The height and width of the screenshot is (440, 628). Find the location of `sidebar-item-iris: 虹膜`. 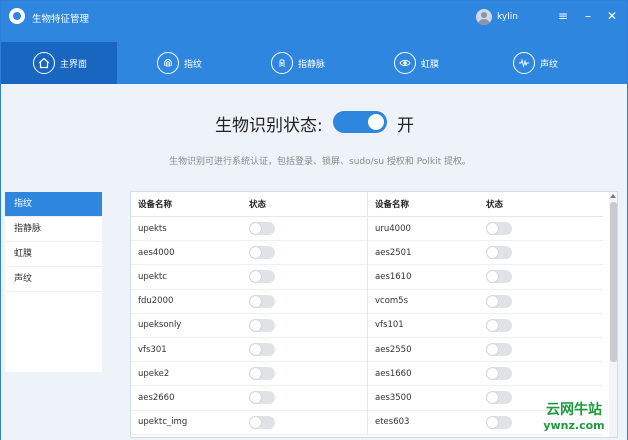

sidebar-item-iris: 虹膜 is located at coordinates (53, 254).